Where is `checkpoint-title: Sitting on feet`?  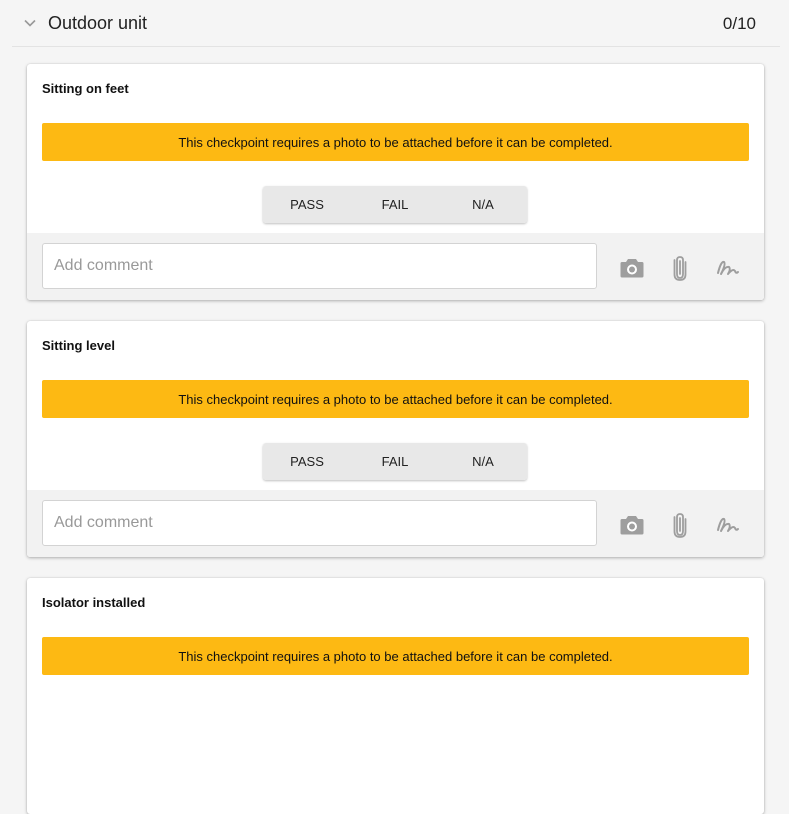
checkpoint-title: Sitting on feet is located at coordinates (85, 88).